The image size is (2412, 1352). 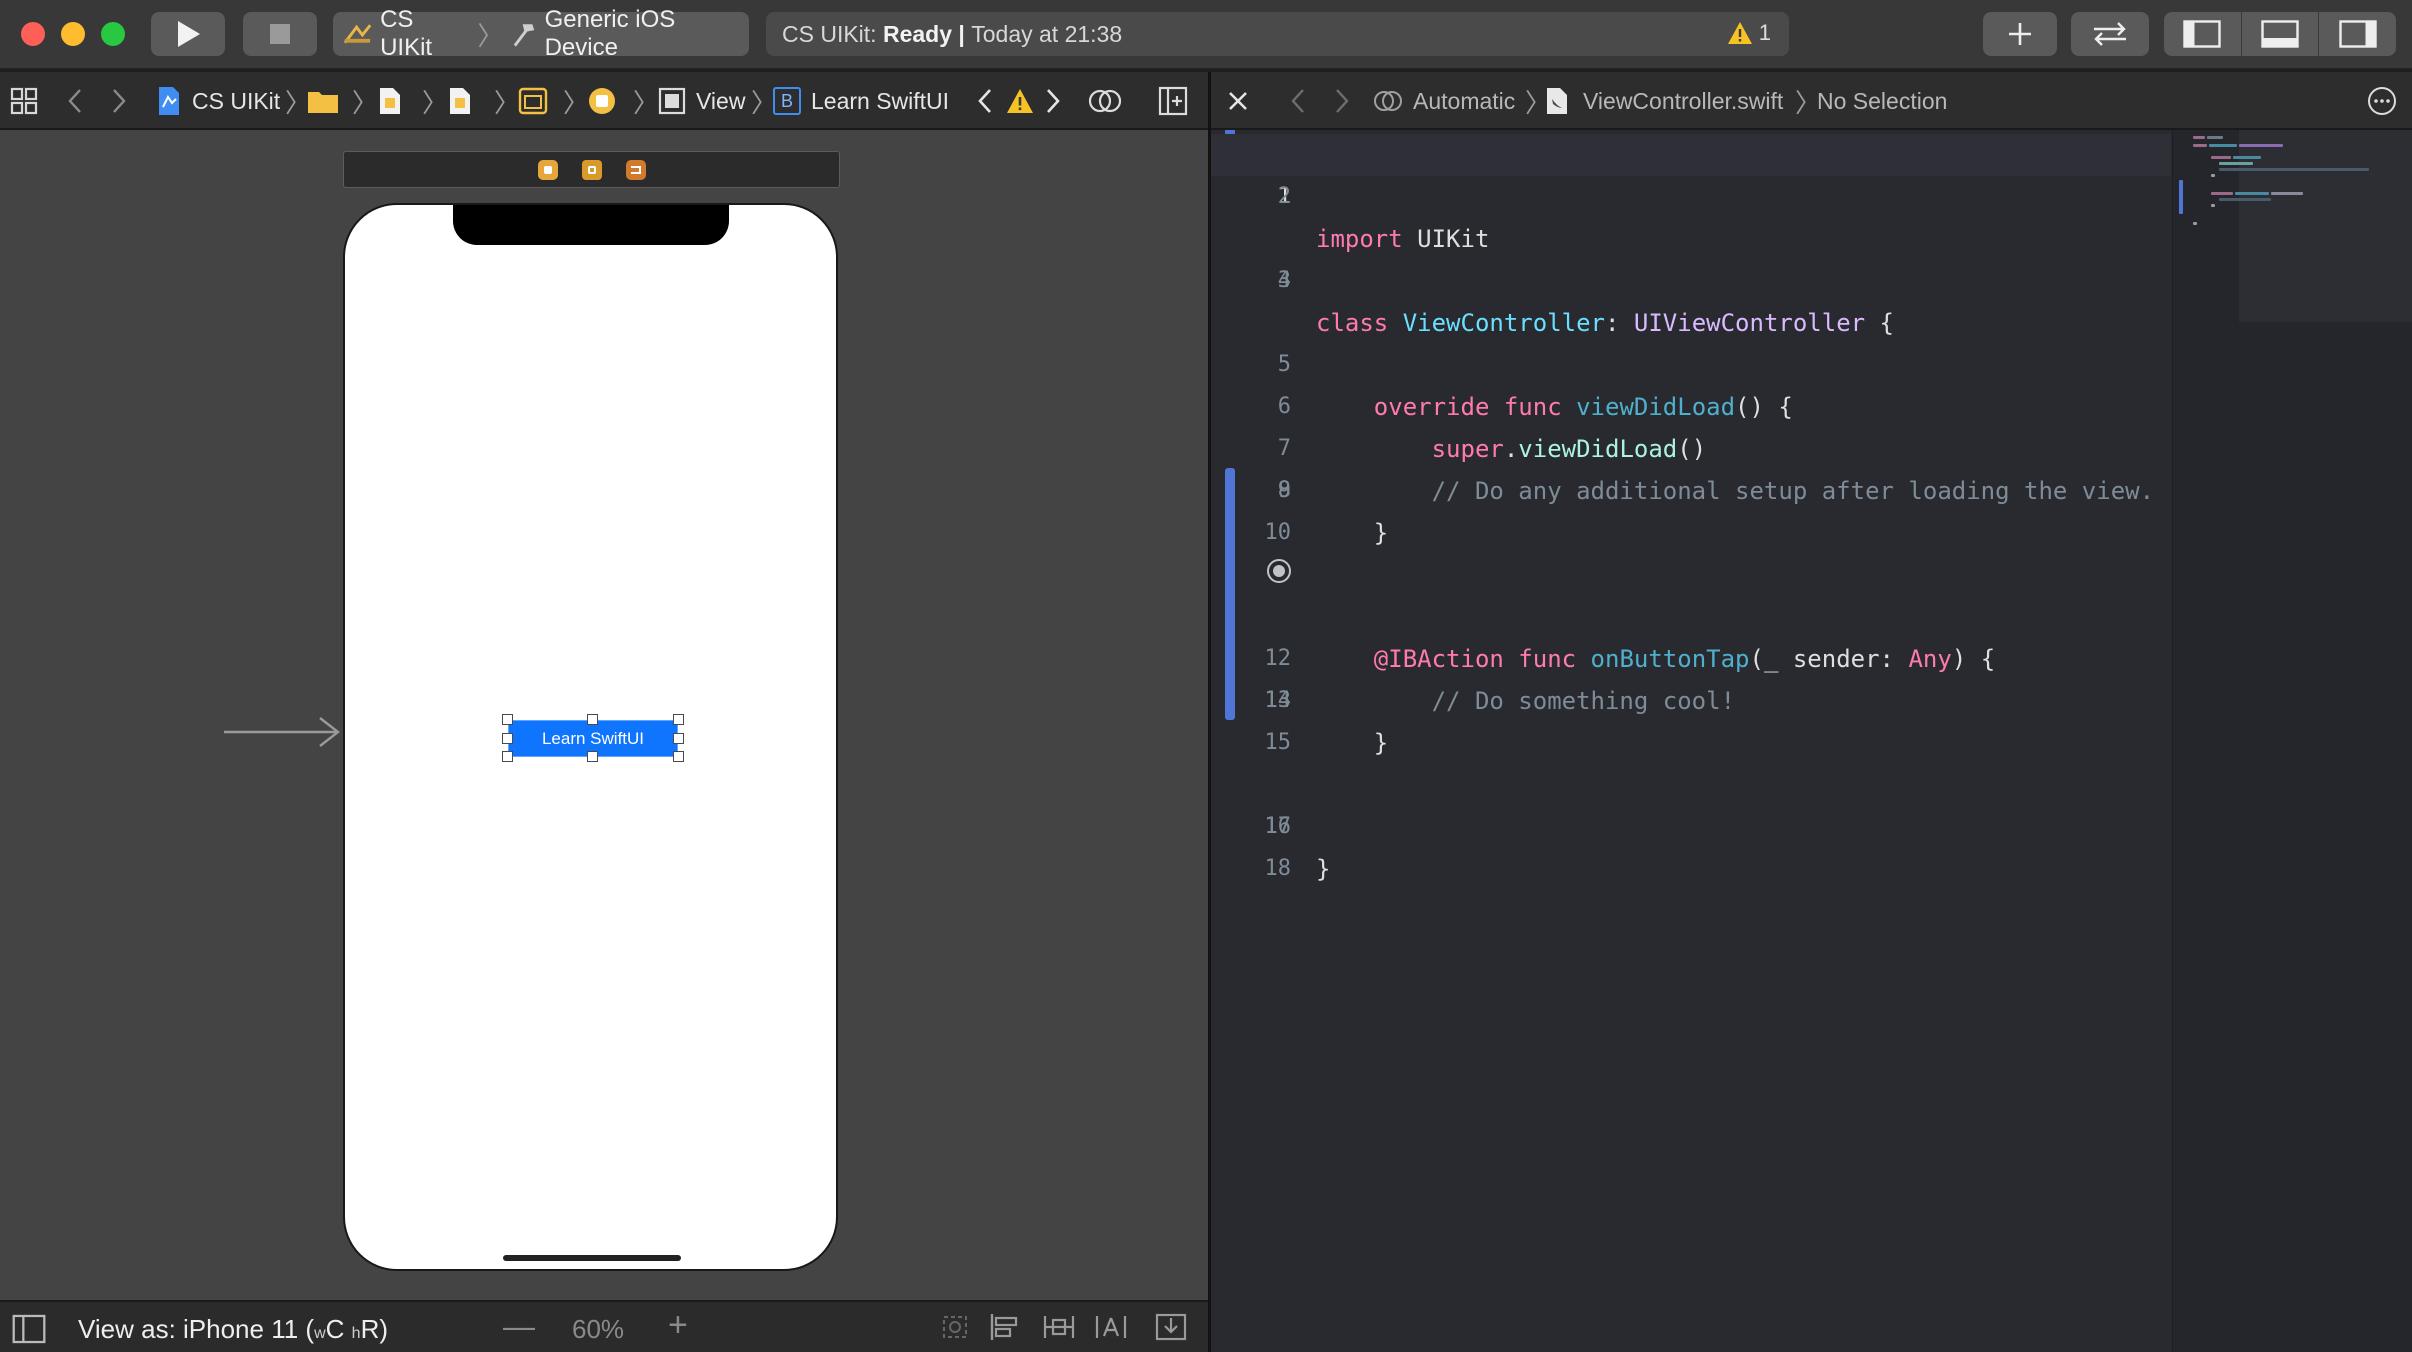 I want to click on first-responder-dock-icon, so click(x=591, y=169).